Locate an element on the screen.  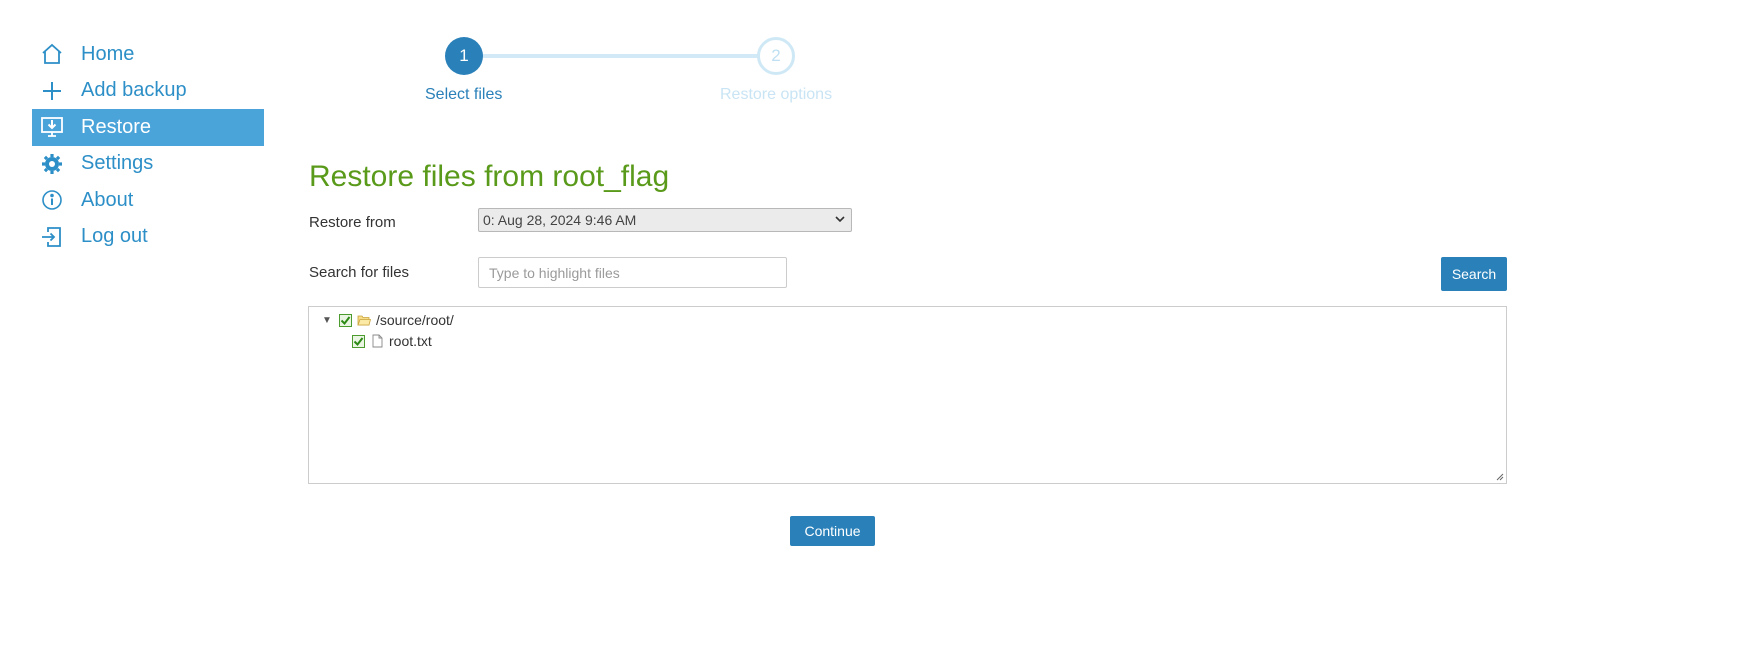
nav-item-restore: Restore is located at coordinates (148, 127).